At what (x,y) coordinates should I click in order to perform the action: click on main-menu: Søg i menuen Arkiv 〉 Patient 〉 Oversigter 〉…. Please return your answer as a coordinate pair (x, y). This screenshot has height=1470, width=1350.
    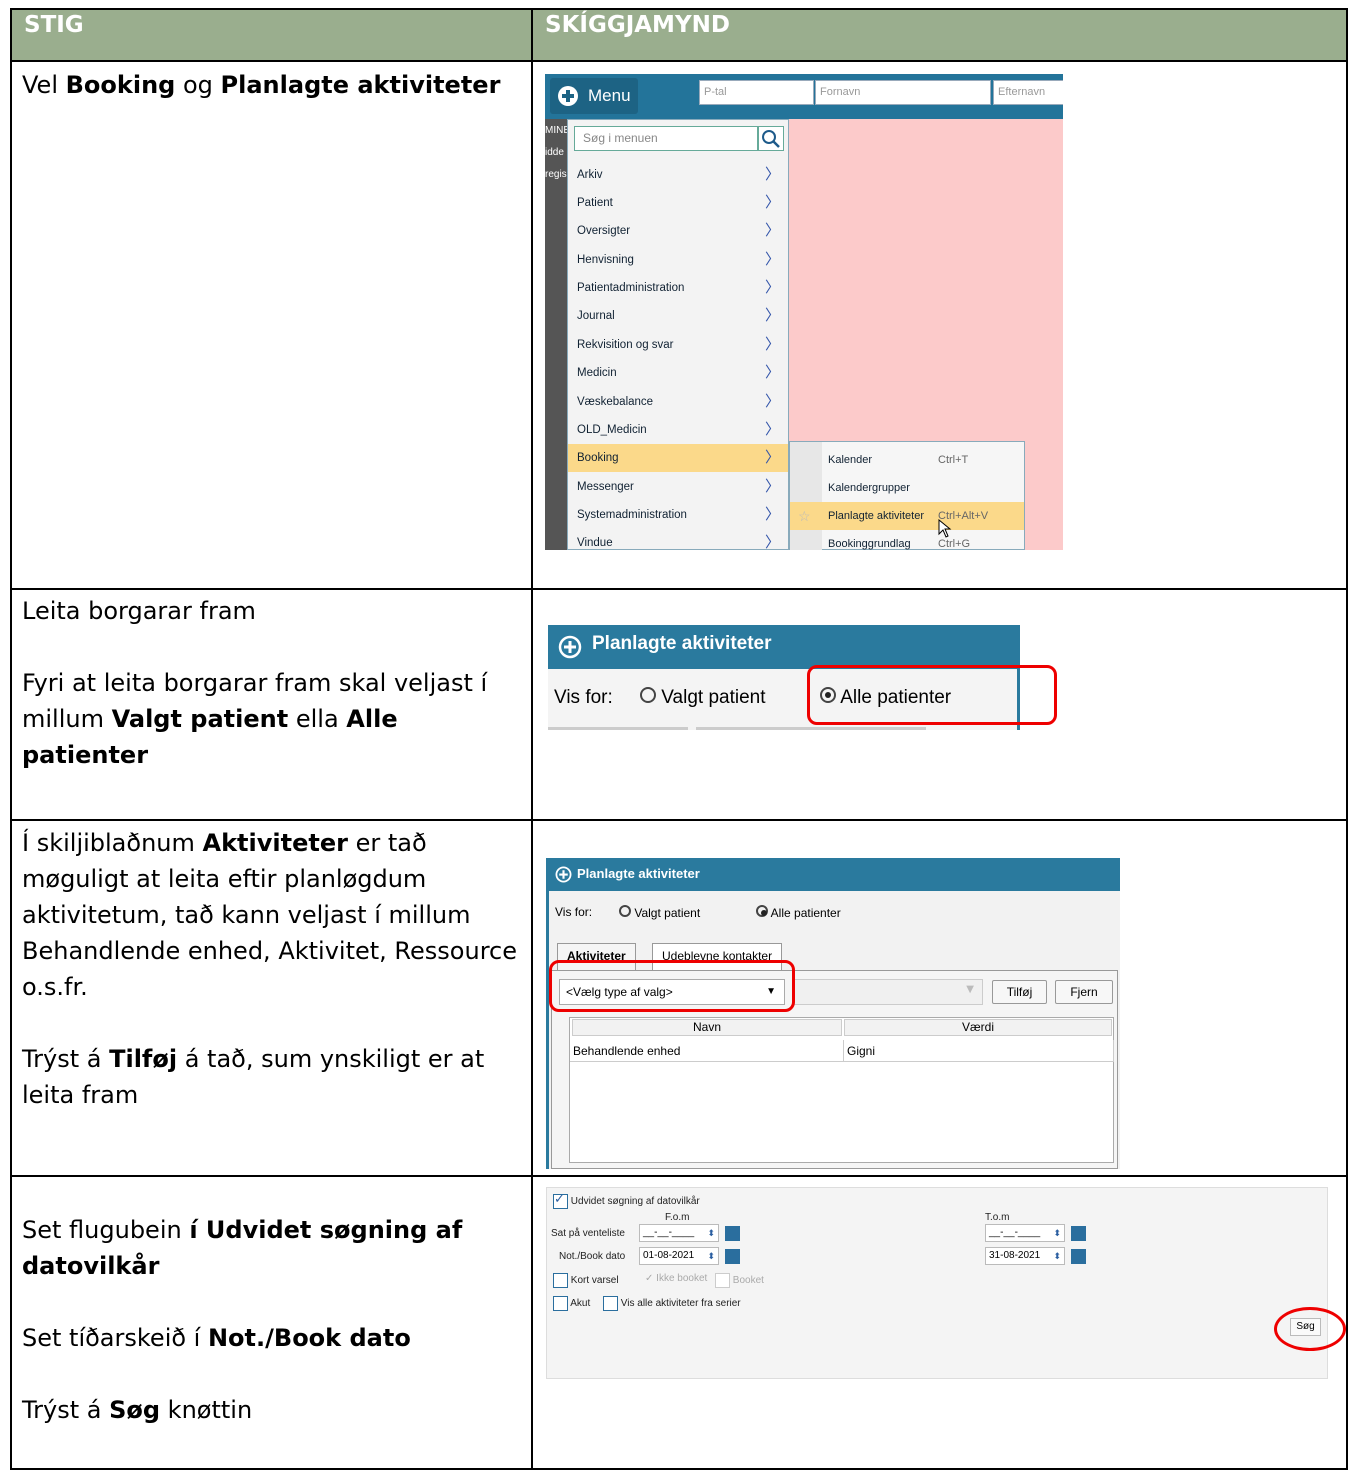
    Looking at the image, I should click on (678, 334).